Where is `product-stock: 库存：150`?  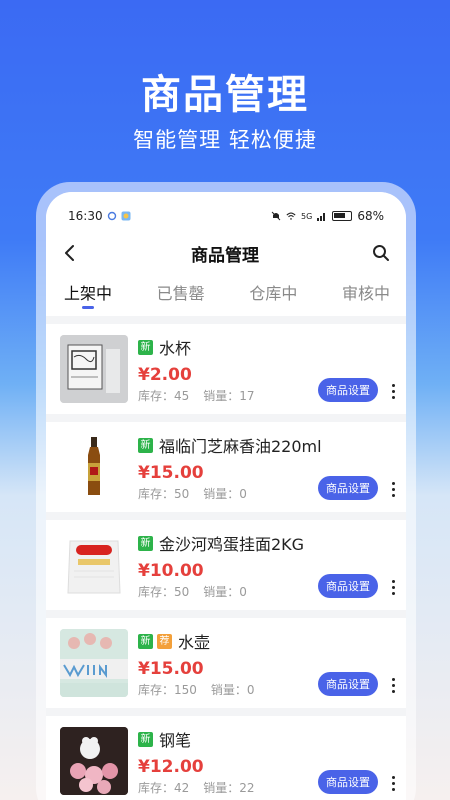 product-stock: 库存：150 is located at coordinates (167, 690).